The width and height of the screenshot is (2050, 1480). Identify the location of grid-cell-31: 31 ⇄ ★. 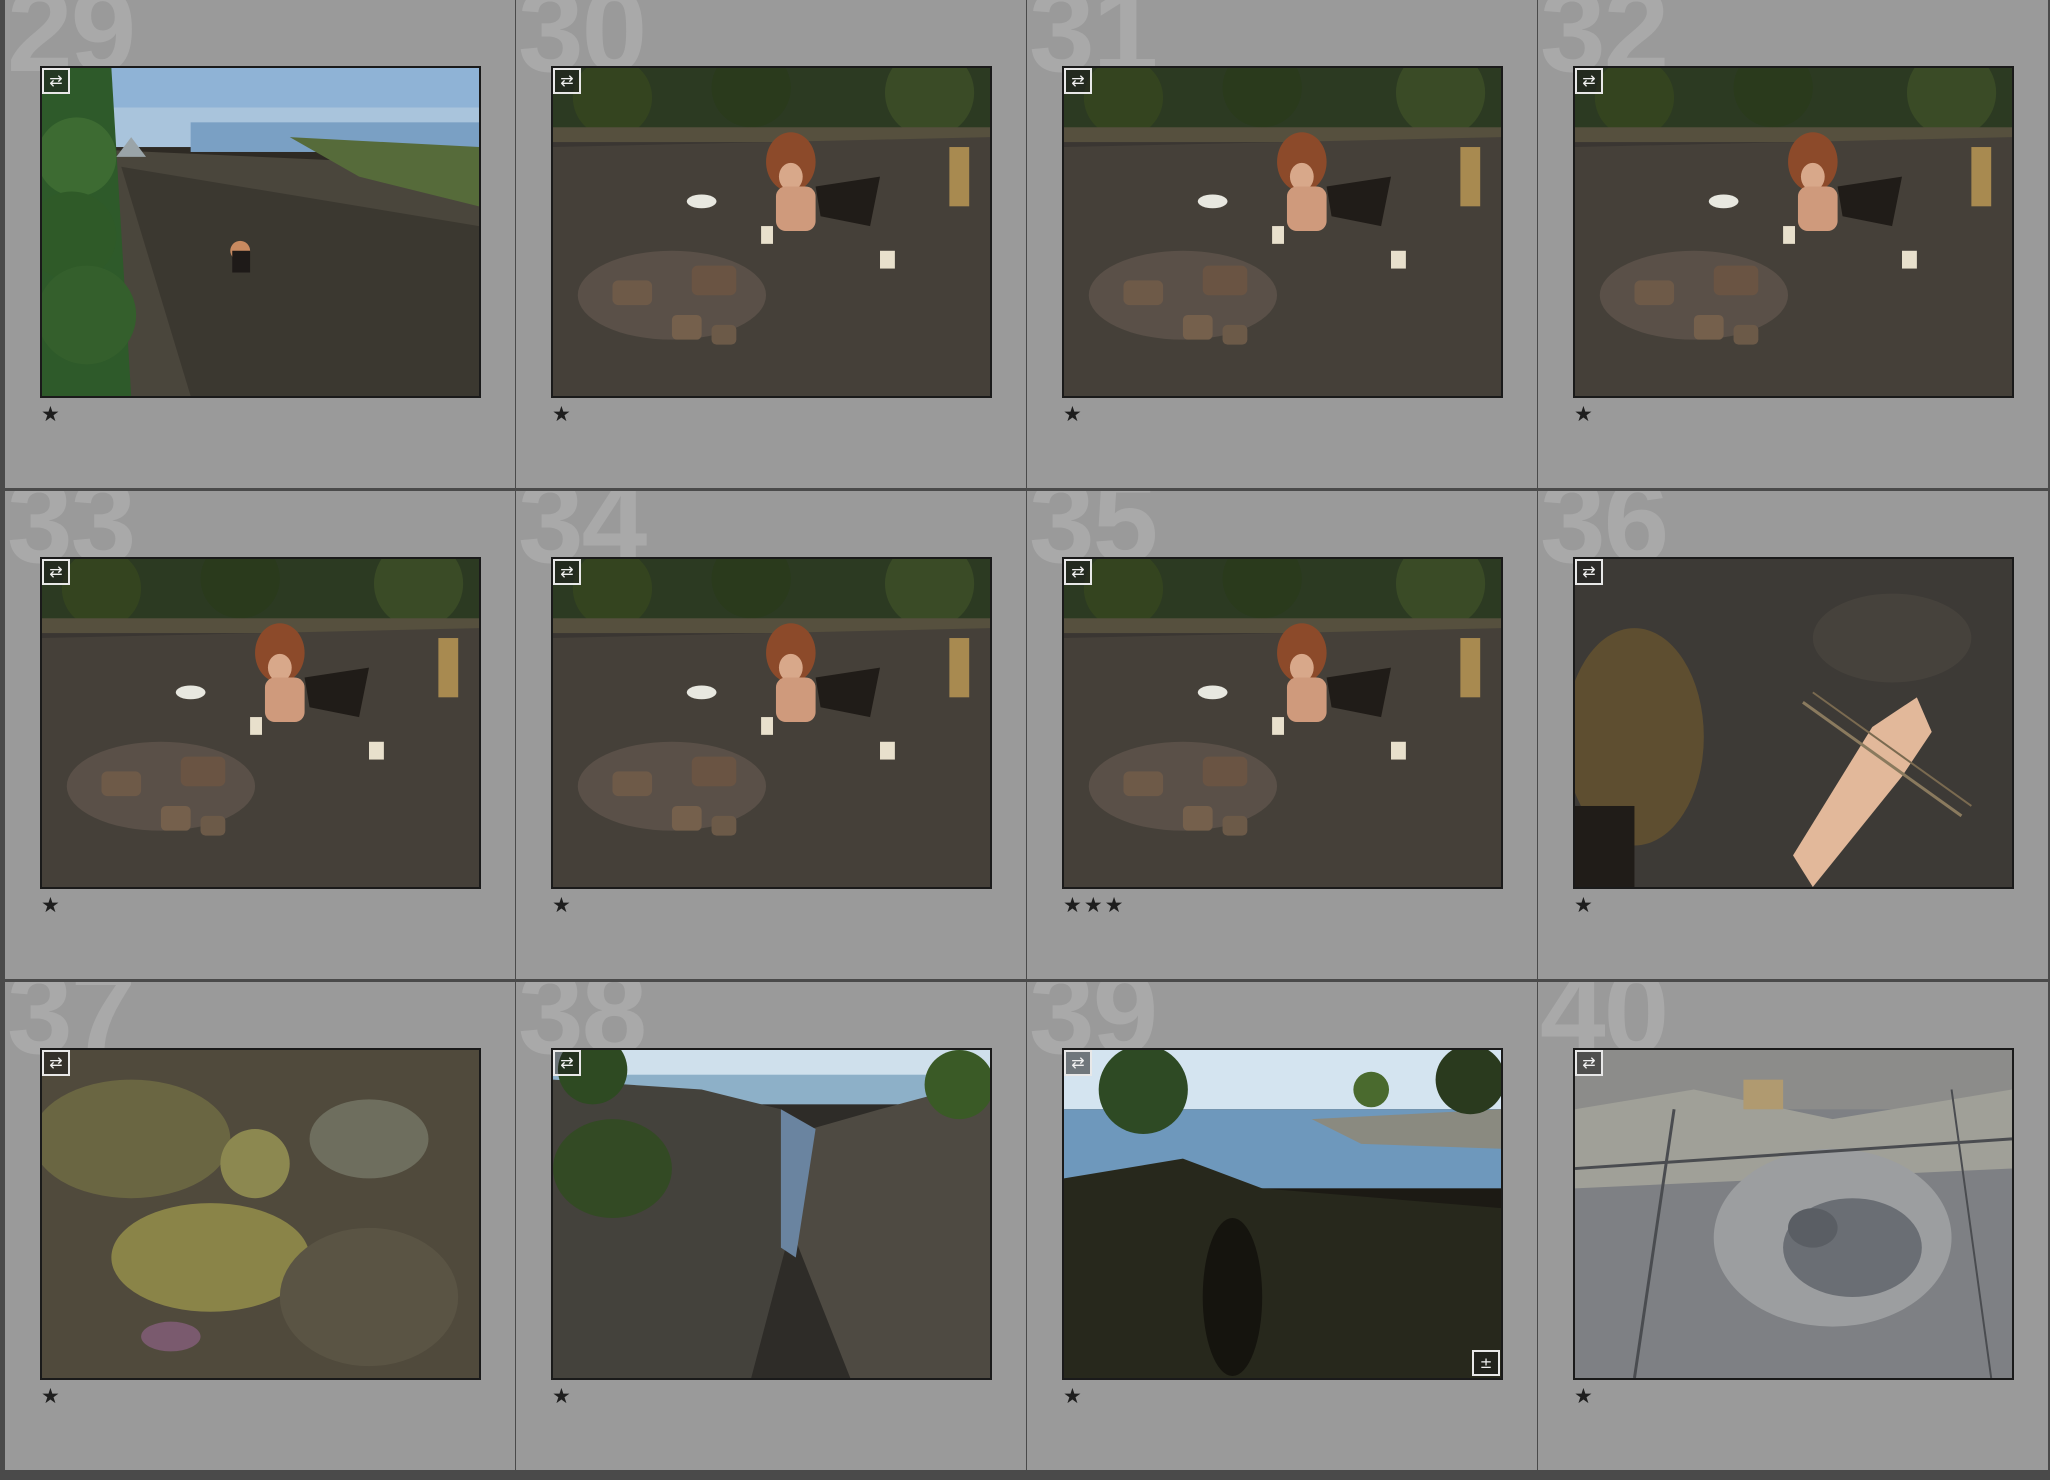
(1282, 244).